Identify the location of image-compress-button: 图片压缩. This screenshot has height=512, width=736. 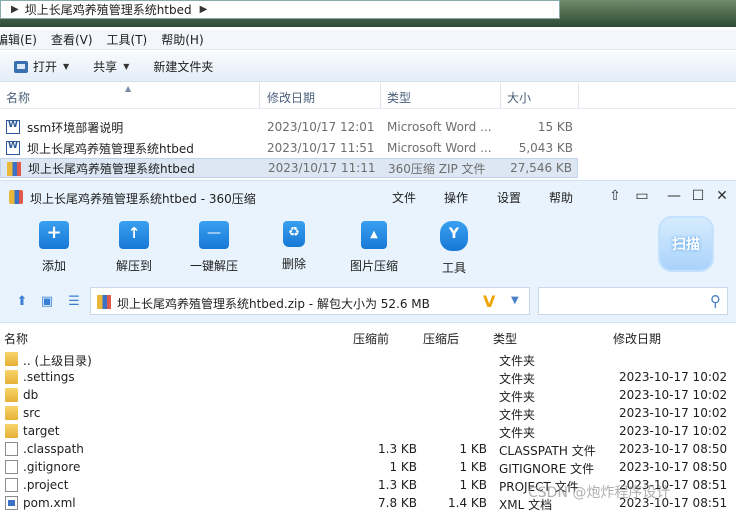
(374, 247).